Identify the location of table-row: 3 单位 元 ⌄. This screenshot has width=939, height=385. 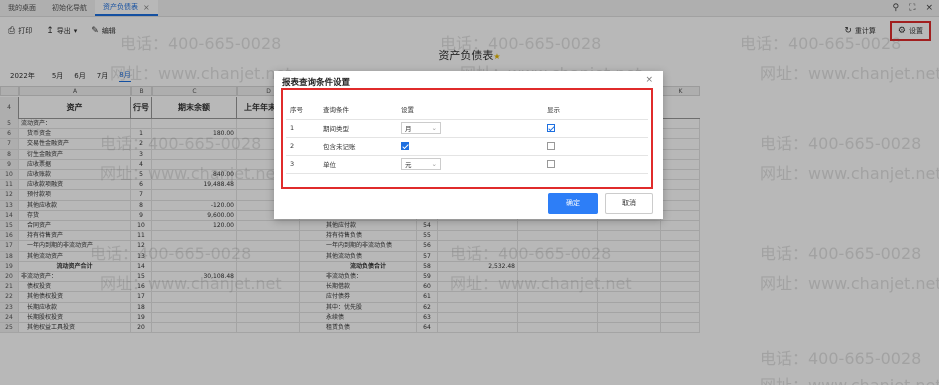
(467, 164).